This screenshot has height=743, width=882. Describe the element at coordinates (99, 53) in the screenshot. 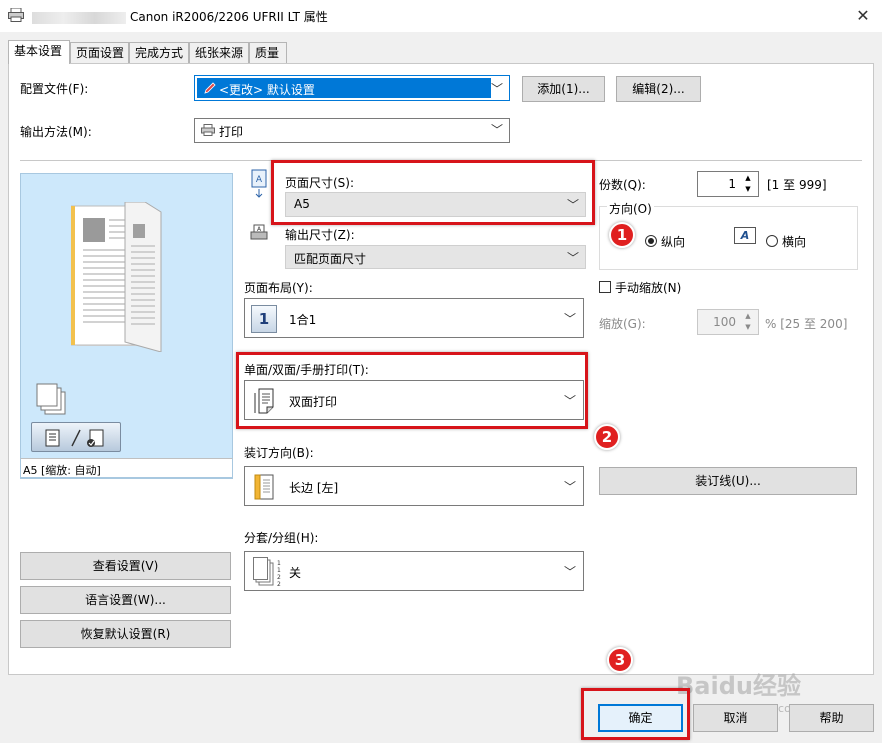

I see `tab-page-setup: 页面设置` at that location.